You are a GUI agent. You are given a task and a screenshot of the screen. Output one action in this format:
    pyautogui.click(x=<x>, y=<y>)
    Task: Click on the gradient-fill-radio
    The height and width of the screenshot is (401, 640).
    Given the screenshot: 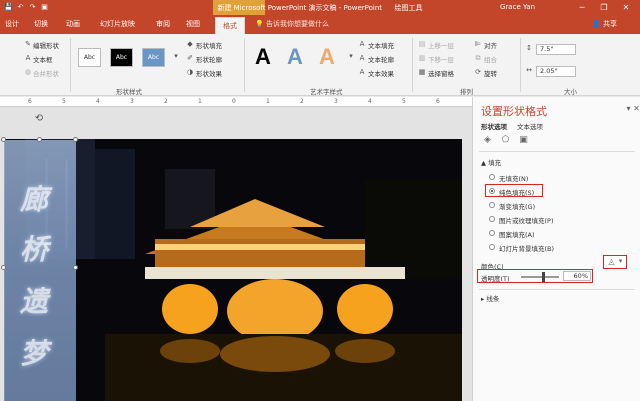 What is the action you would take?
    pyautogui.click(x=492, y=205)
    